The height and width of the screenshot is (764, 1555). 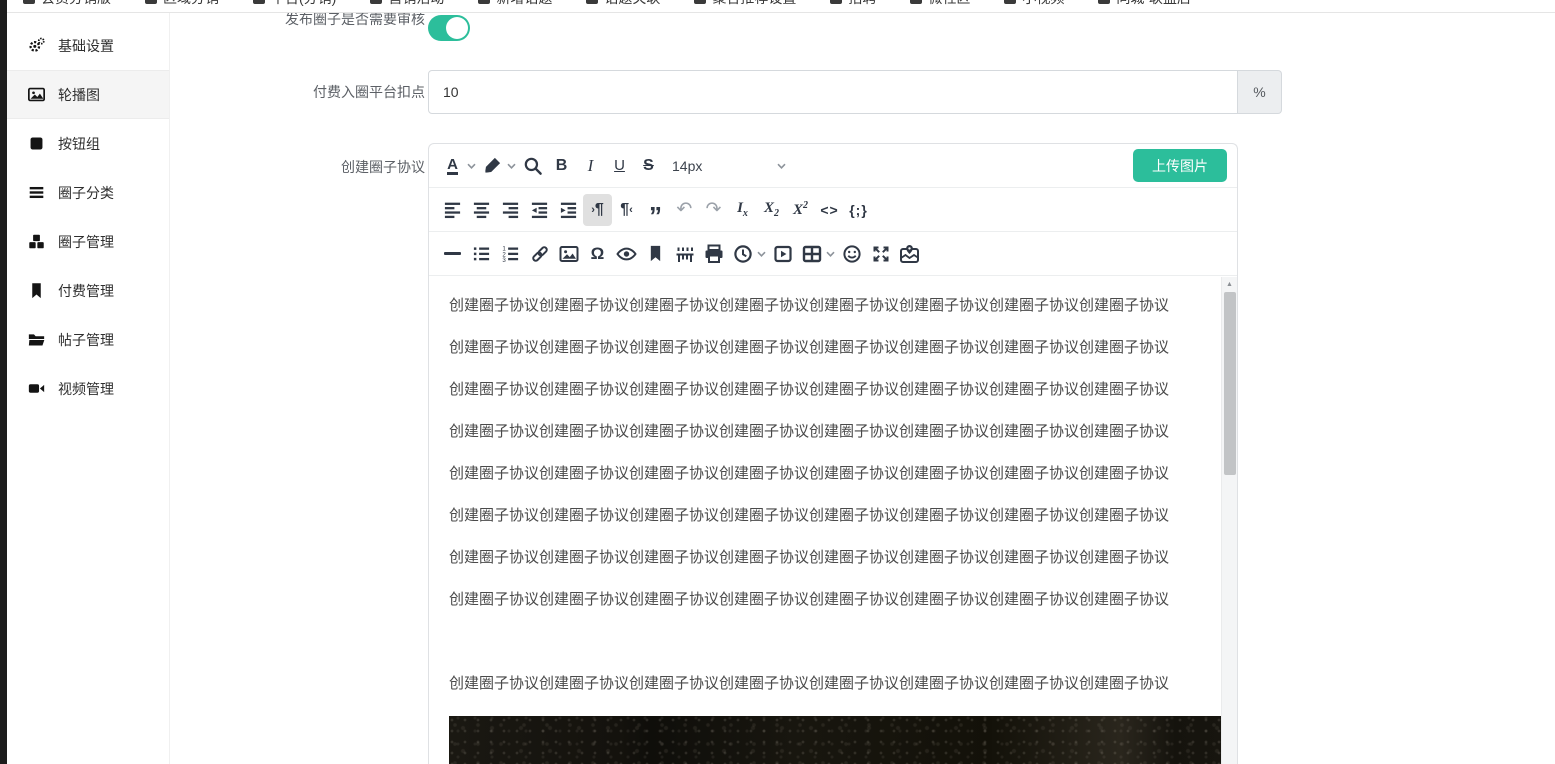 What do you see at coordinates (1153, 4) in the screenshot?
I see `topbar-item-label: 同城-联盟店` at bounding box center [1153, 4].